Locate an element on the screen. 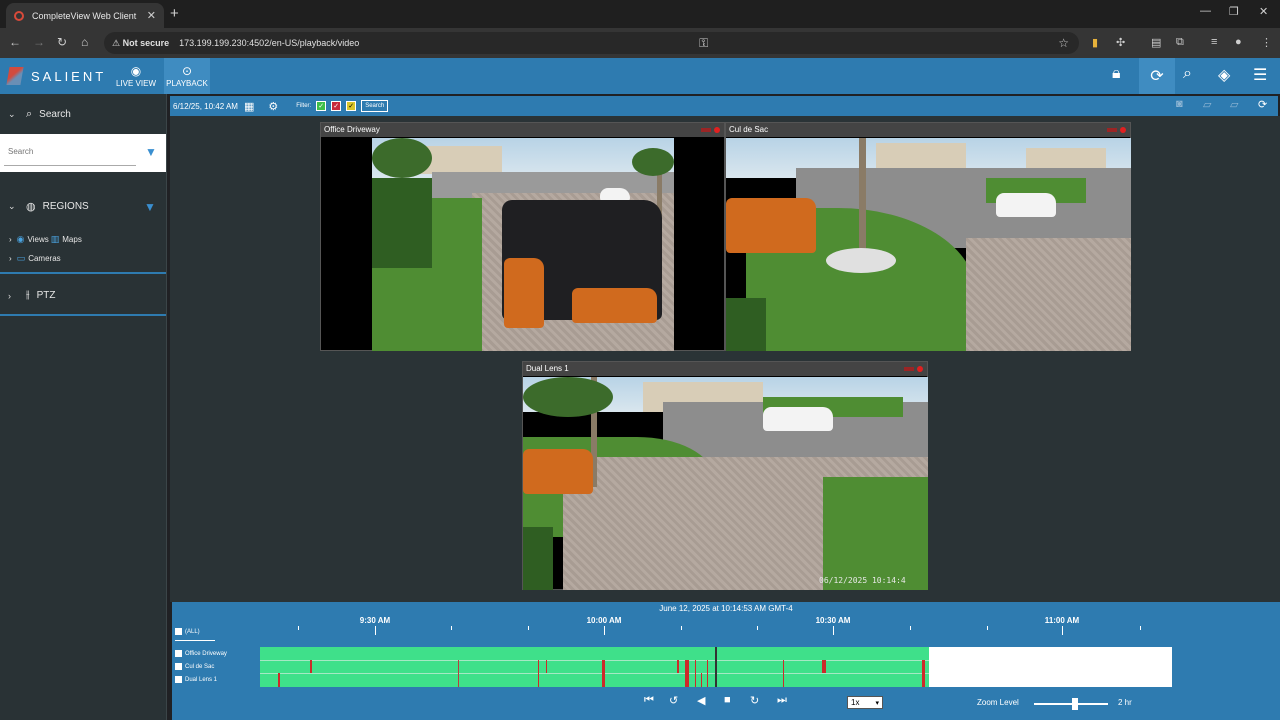 This screenshot has width=1280, height=720. browser-tab-bar: CompleteView Web Client ✕ + — ❐ ✕ is located at coordinates (640, 14).